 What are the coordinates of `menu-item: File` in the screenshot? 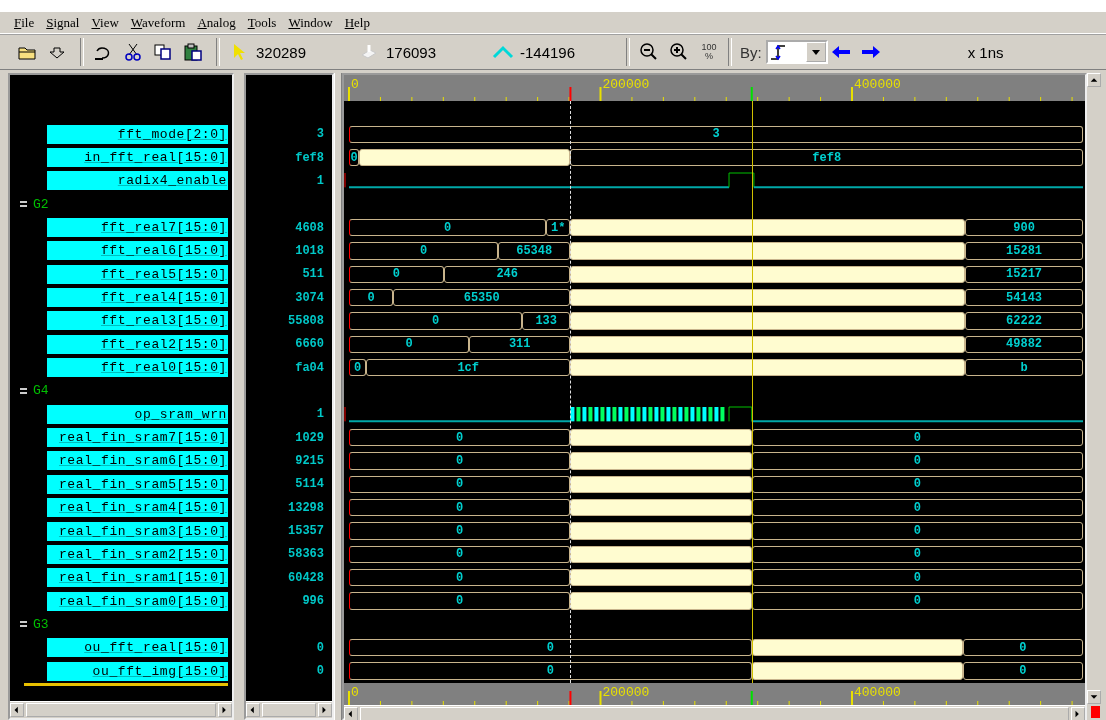 It's located at (26, 22).